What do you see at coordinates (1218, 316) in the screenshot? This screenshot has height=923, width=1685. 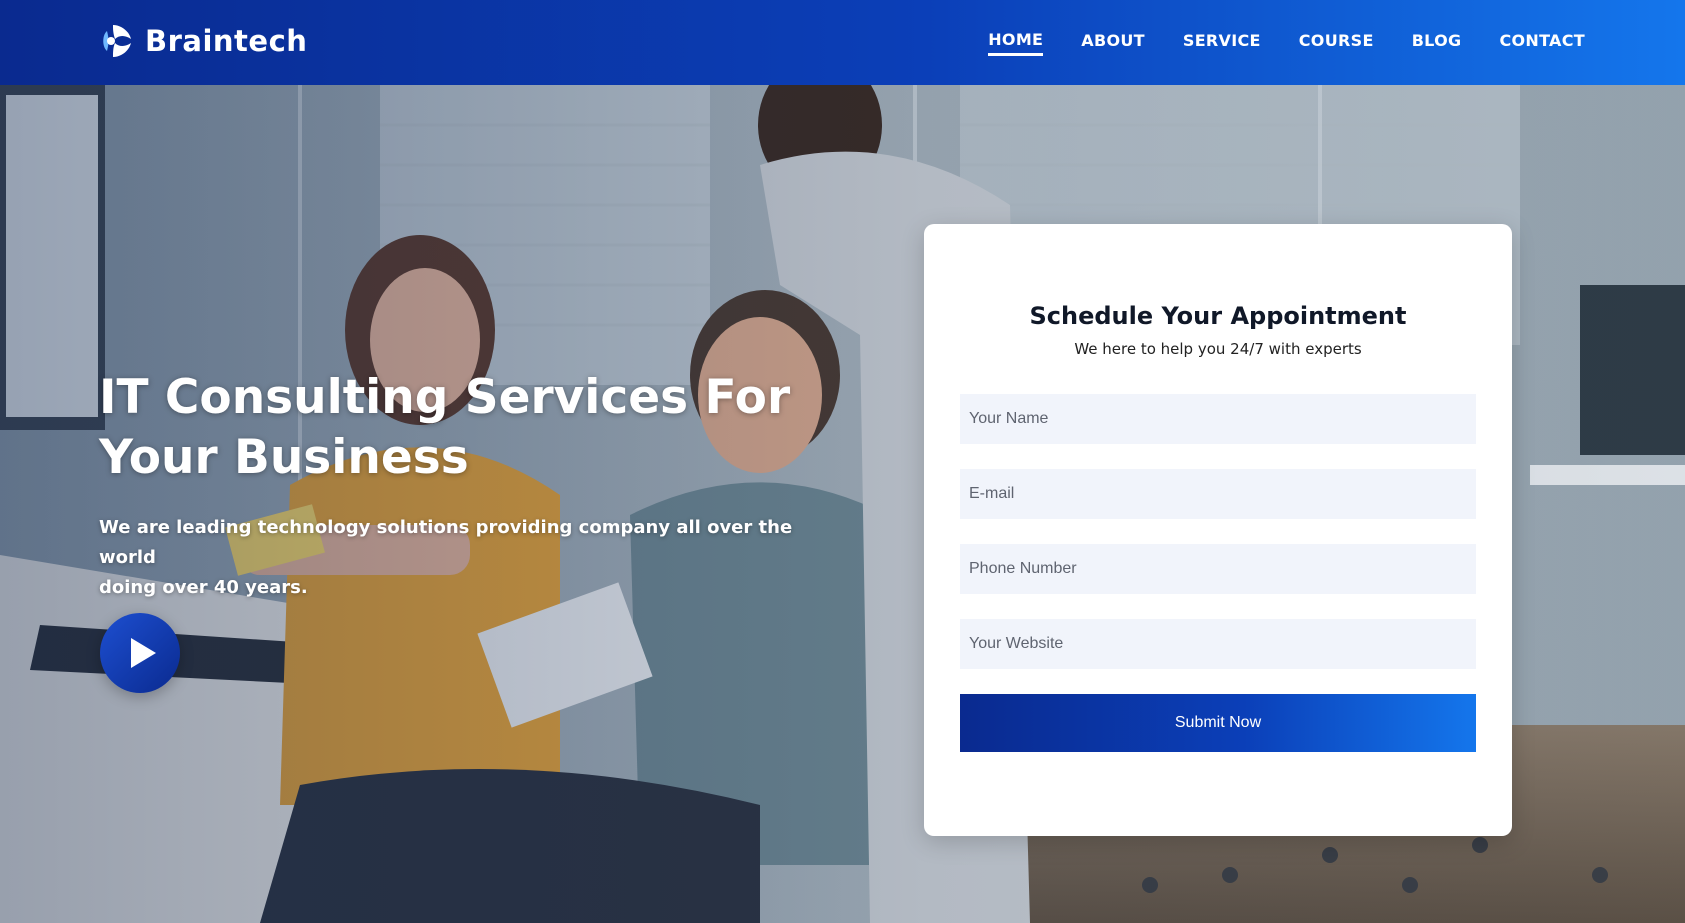 I see `form-title: Schedule Your Appointment` at bounding box center [1218, 316].